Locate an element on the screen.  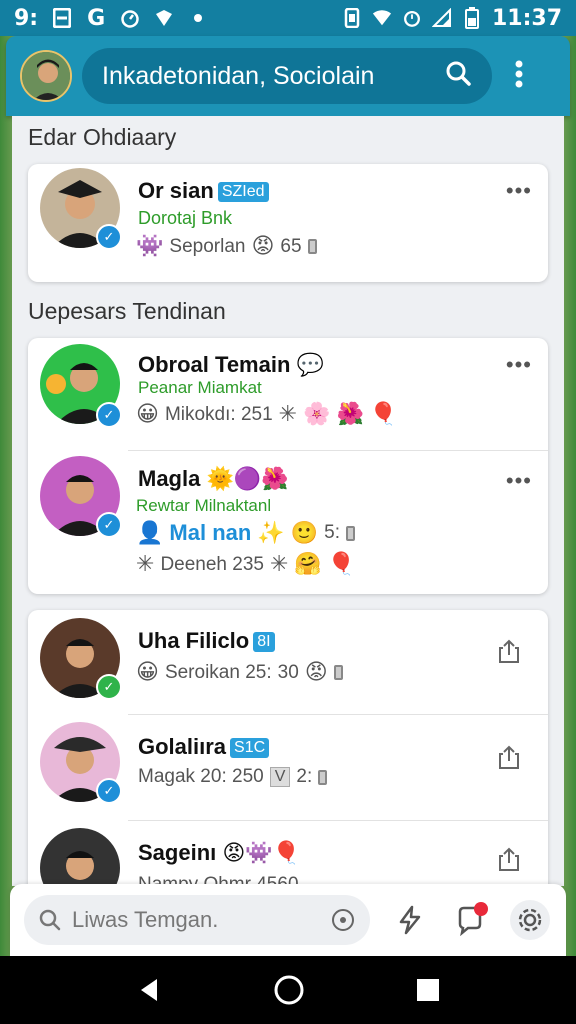
contact-name: Sageinı 😡👾🎈 is located at coordinates (219, 853).